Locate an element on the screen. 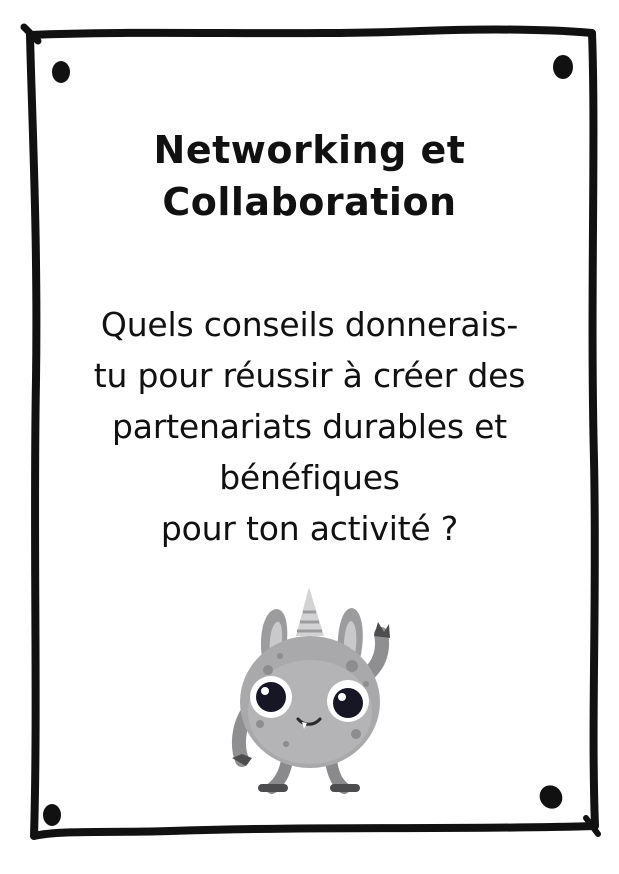  question-line-5: pour ton activité ? is located at coordinates (309, 528).